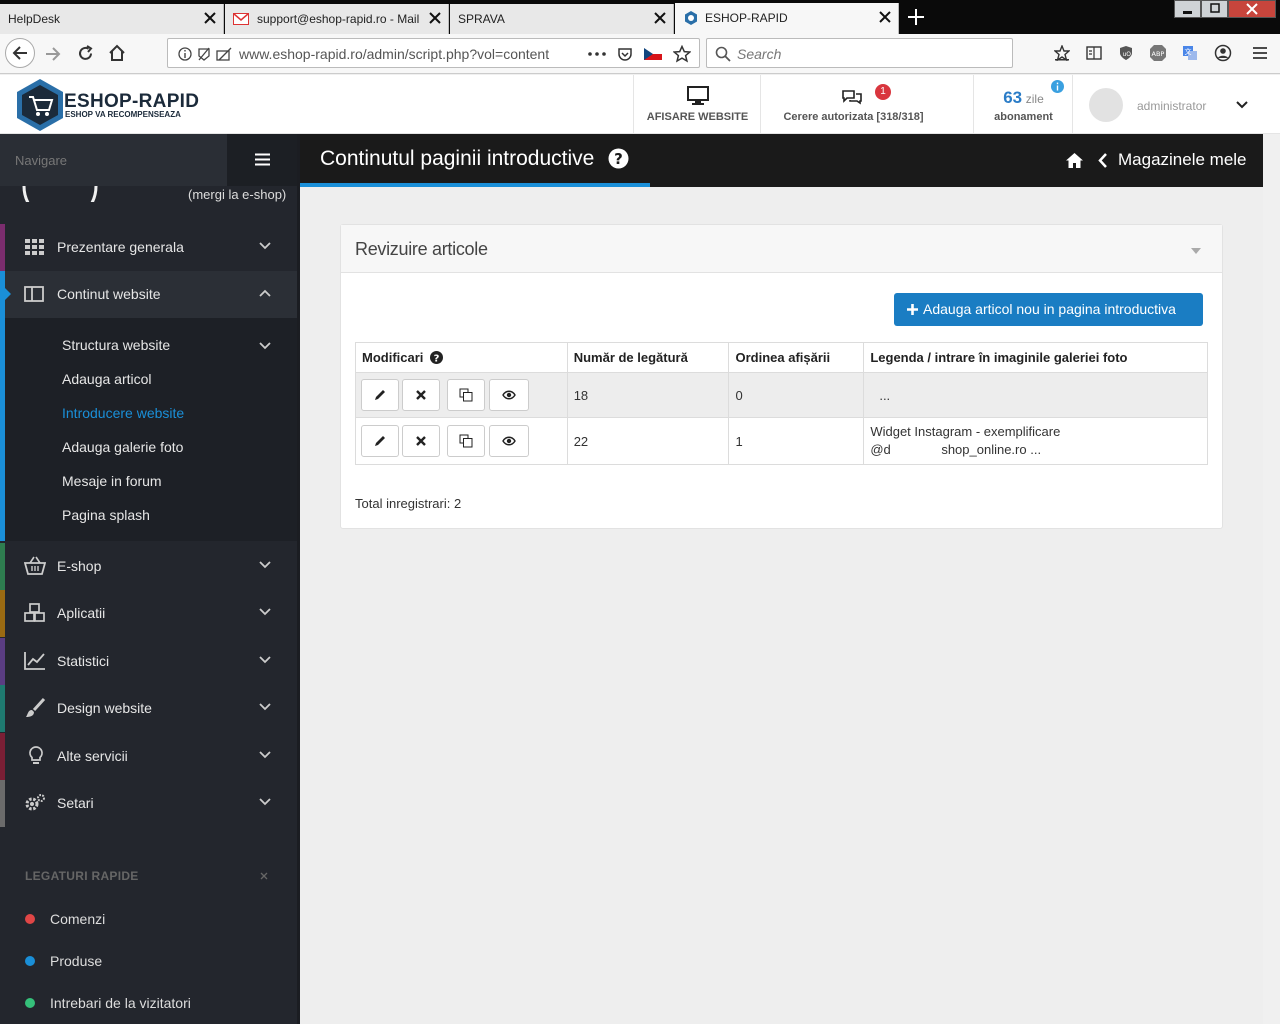  I want to click on days-value: 63, so click(1013, 97).